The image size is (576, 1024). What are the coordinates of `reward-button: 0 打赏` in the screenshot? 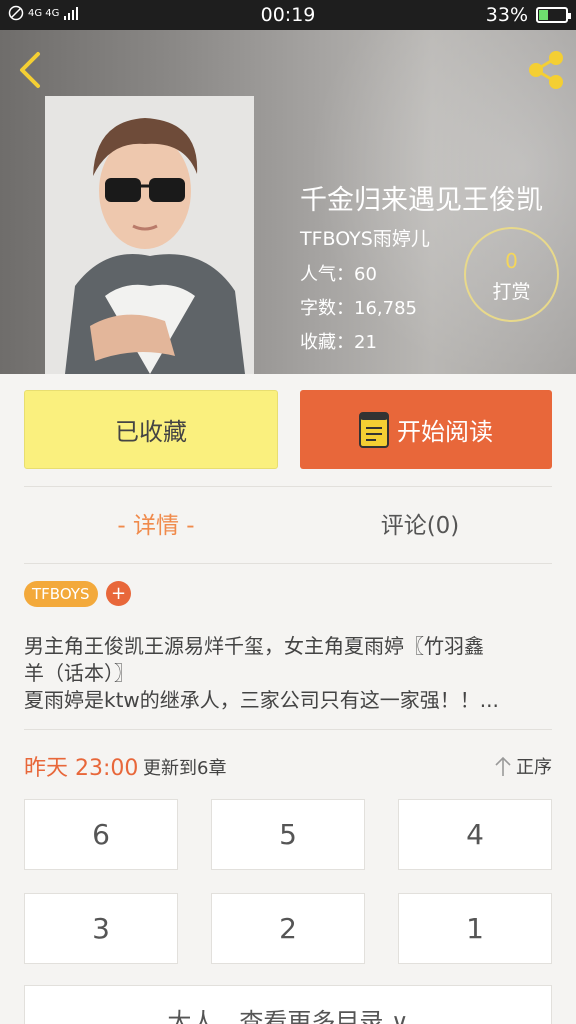 It's located at (511, 274).